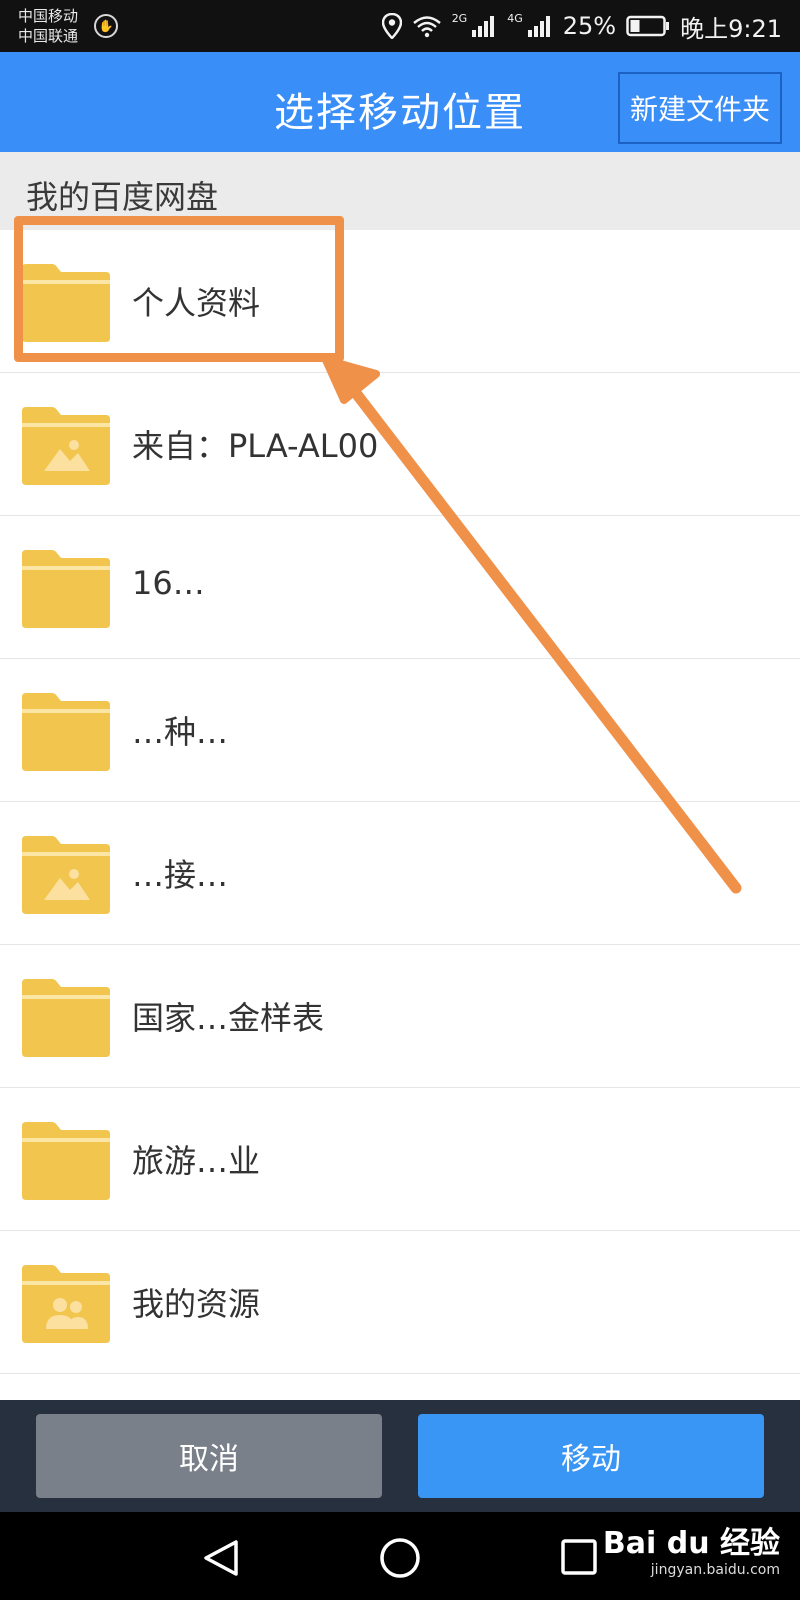  I want to click on watermark-site: jingyan.baidu.com, so click(715, 1570).